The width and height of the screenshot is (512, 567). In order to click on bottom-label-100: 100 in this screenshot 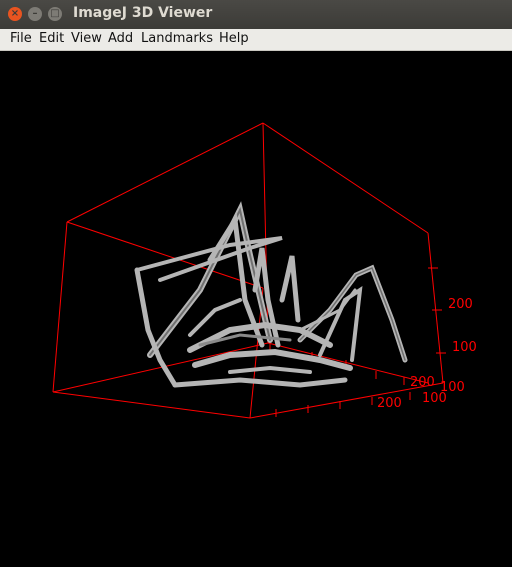, I will do `click(434, 398)`.